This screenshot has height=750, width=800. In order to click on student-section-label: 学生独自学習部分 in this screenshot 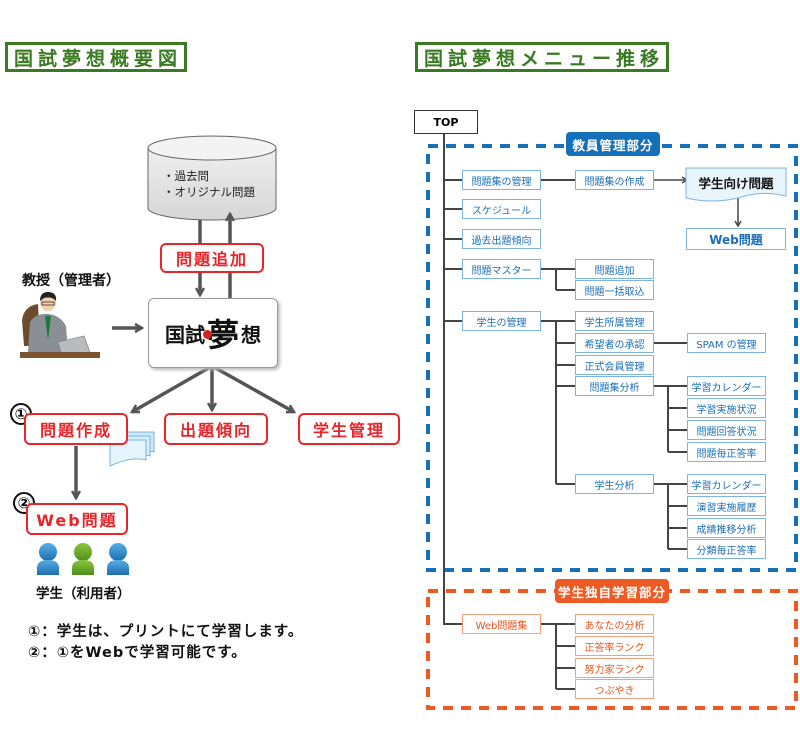, I will do `click(612, 591)`.